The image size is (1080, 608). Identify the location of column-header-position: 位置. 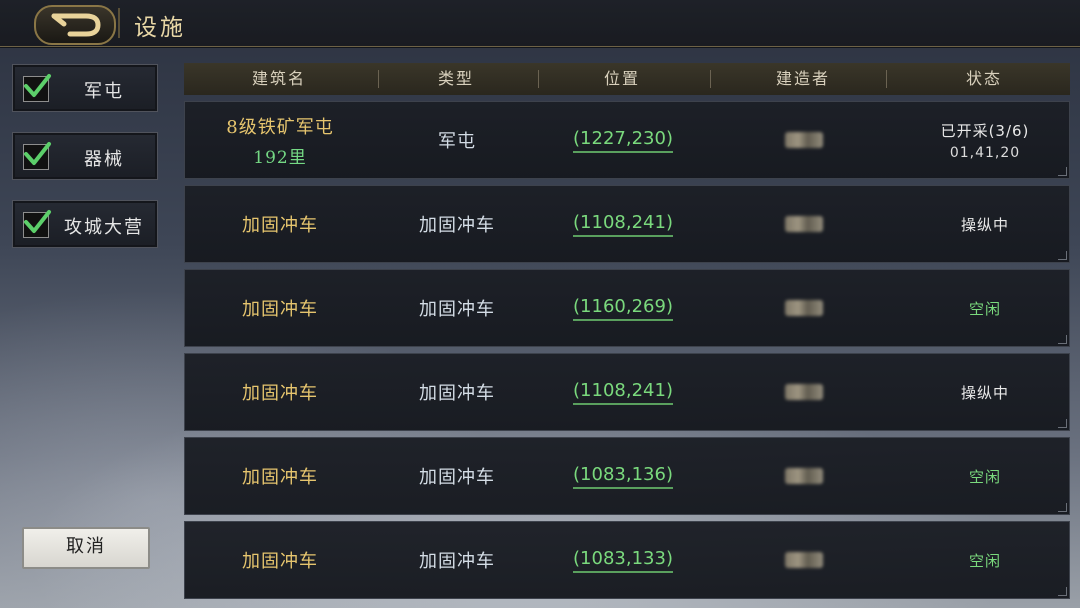
(621, 78).